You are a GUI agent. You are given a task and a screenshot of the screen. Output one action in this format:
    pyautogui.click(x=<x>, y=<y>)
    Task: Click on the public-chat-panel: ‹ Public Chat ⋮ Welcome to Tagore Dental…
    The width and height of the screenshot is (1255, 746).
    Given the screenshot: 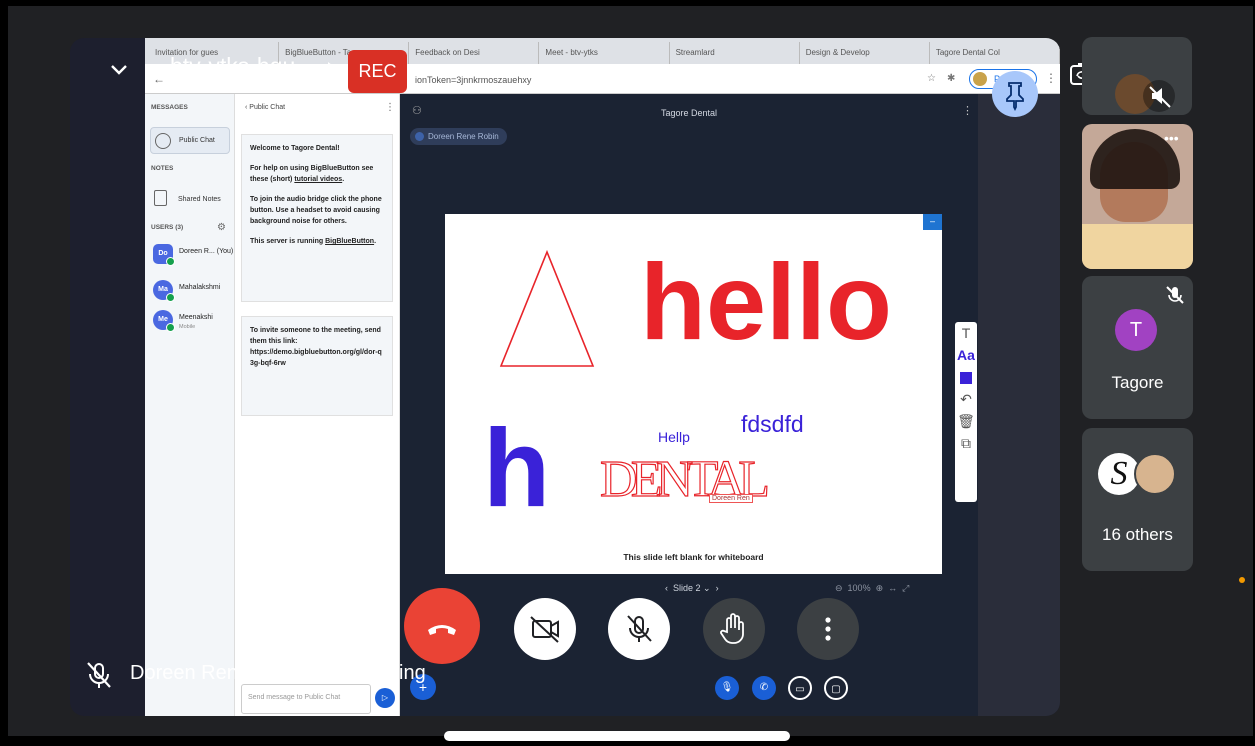 What is the action you would take?
    pyautogui.click(x=317, y=405)
    